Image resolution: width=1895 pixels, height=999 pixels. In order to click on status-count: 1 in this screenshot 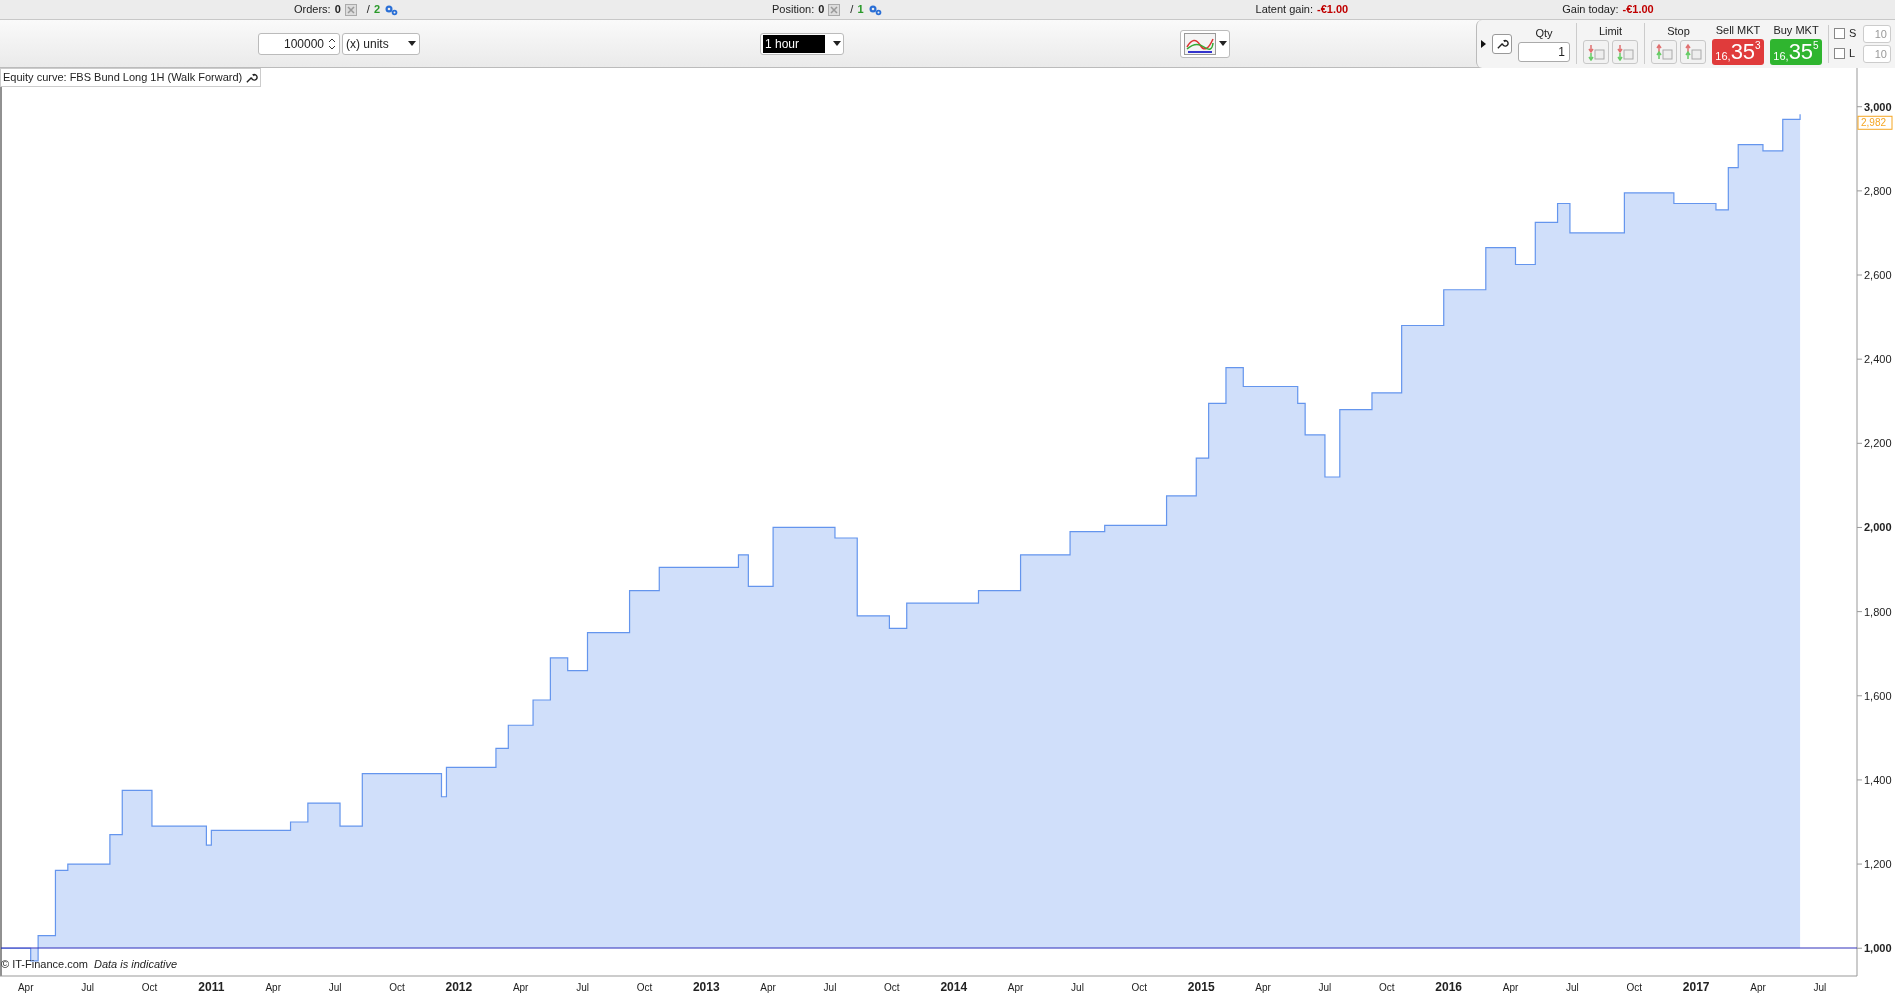, I will do `click(860, 10)`.